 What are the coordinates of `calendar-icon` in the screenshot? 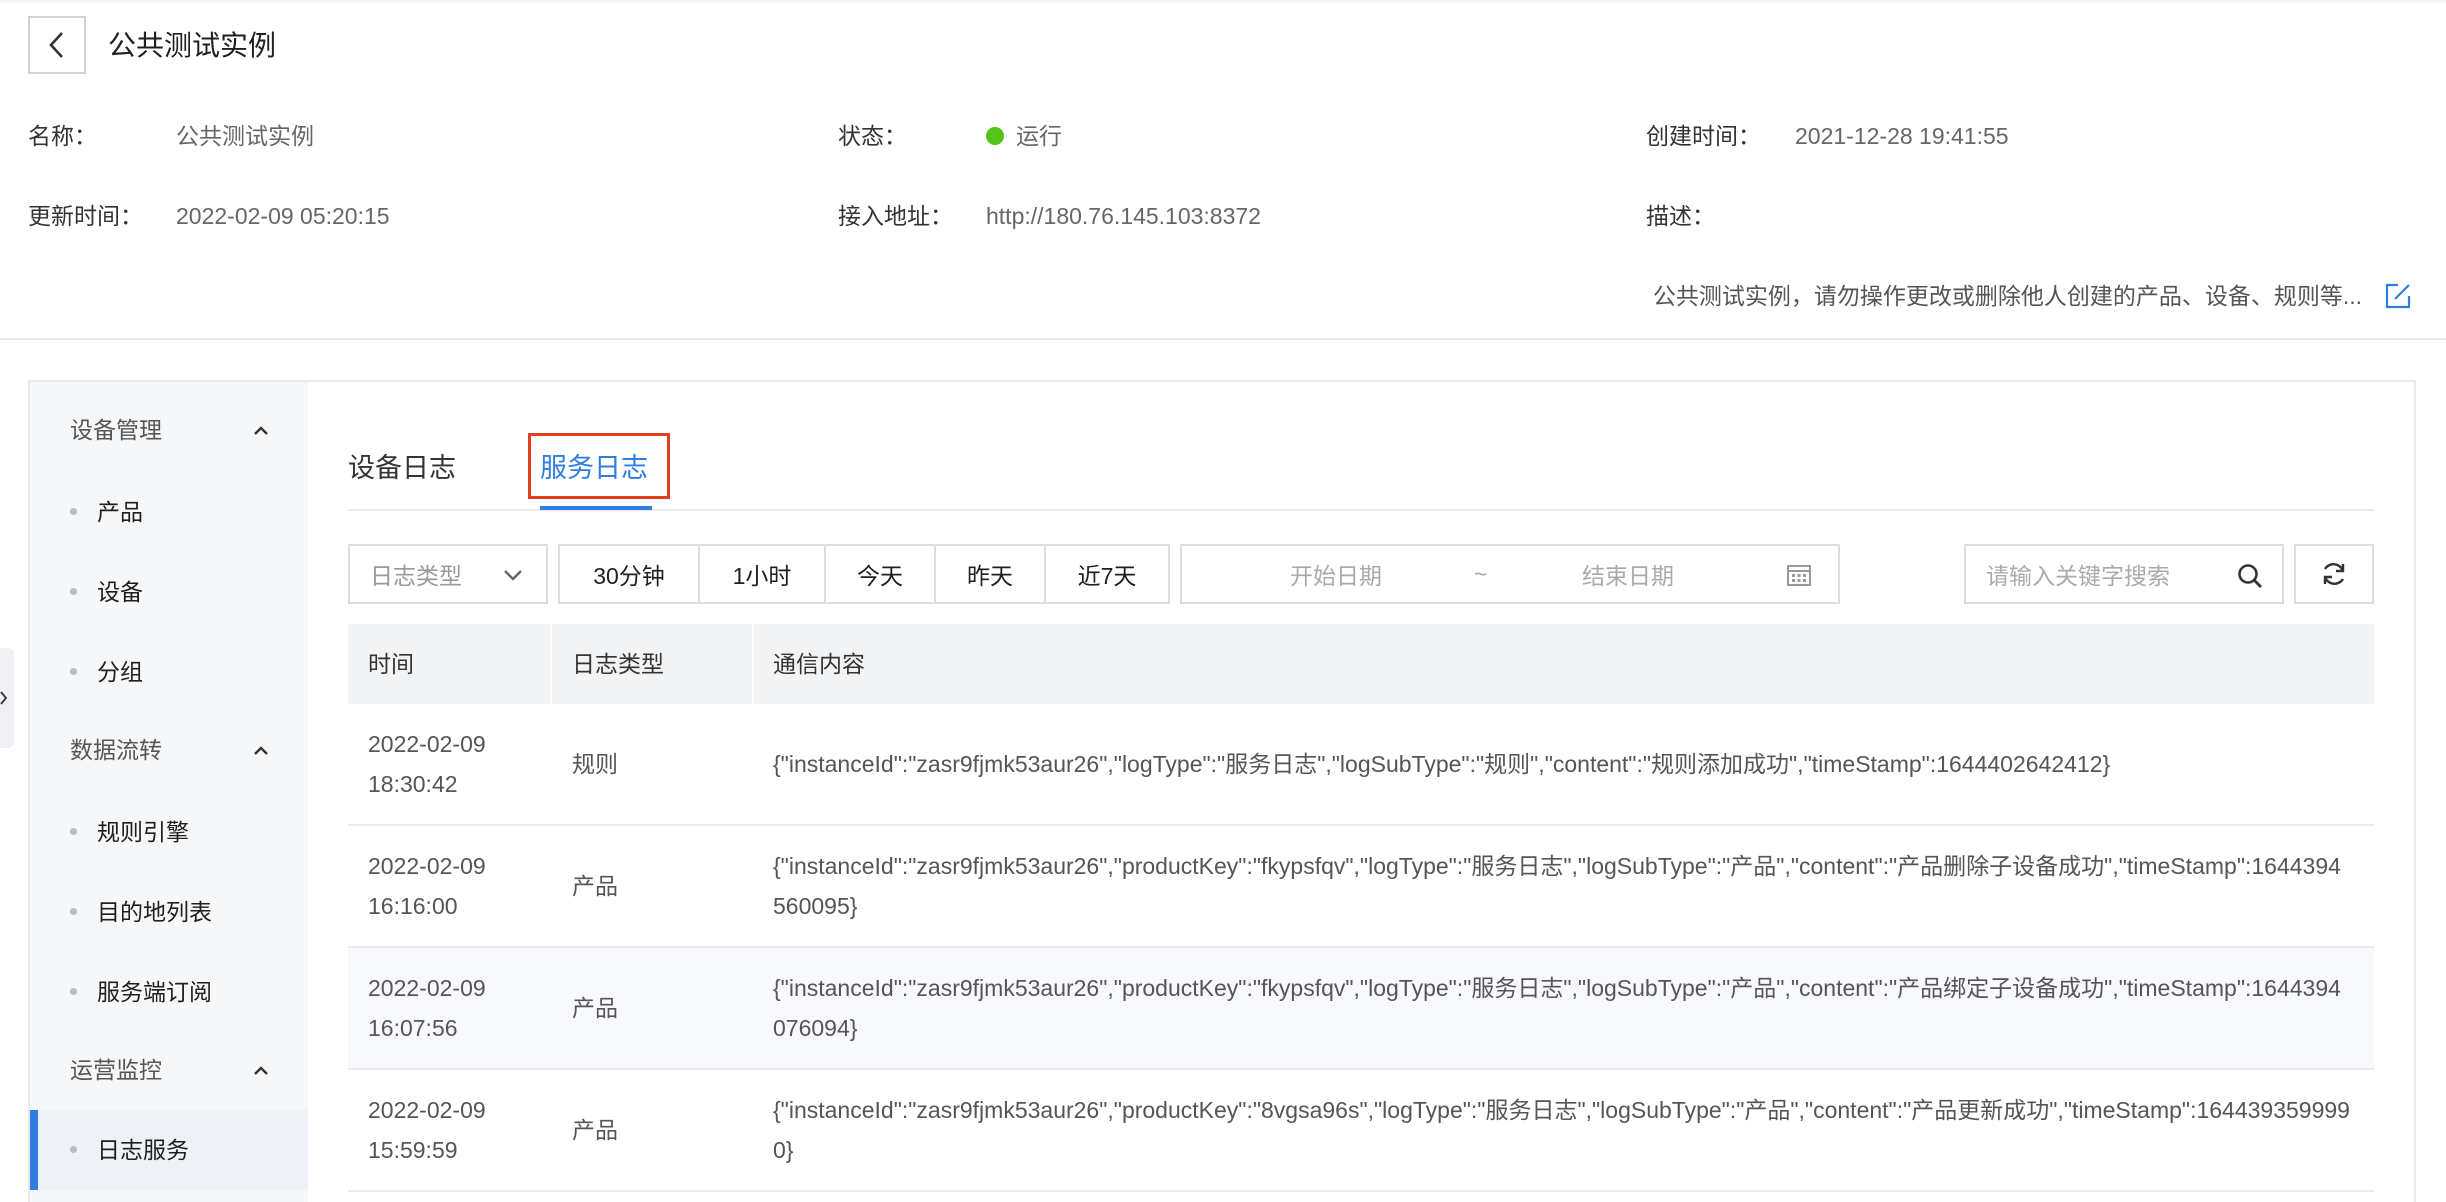 It's located at (1799, 575).